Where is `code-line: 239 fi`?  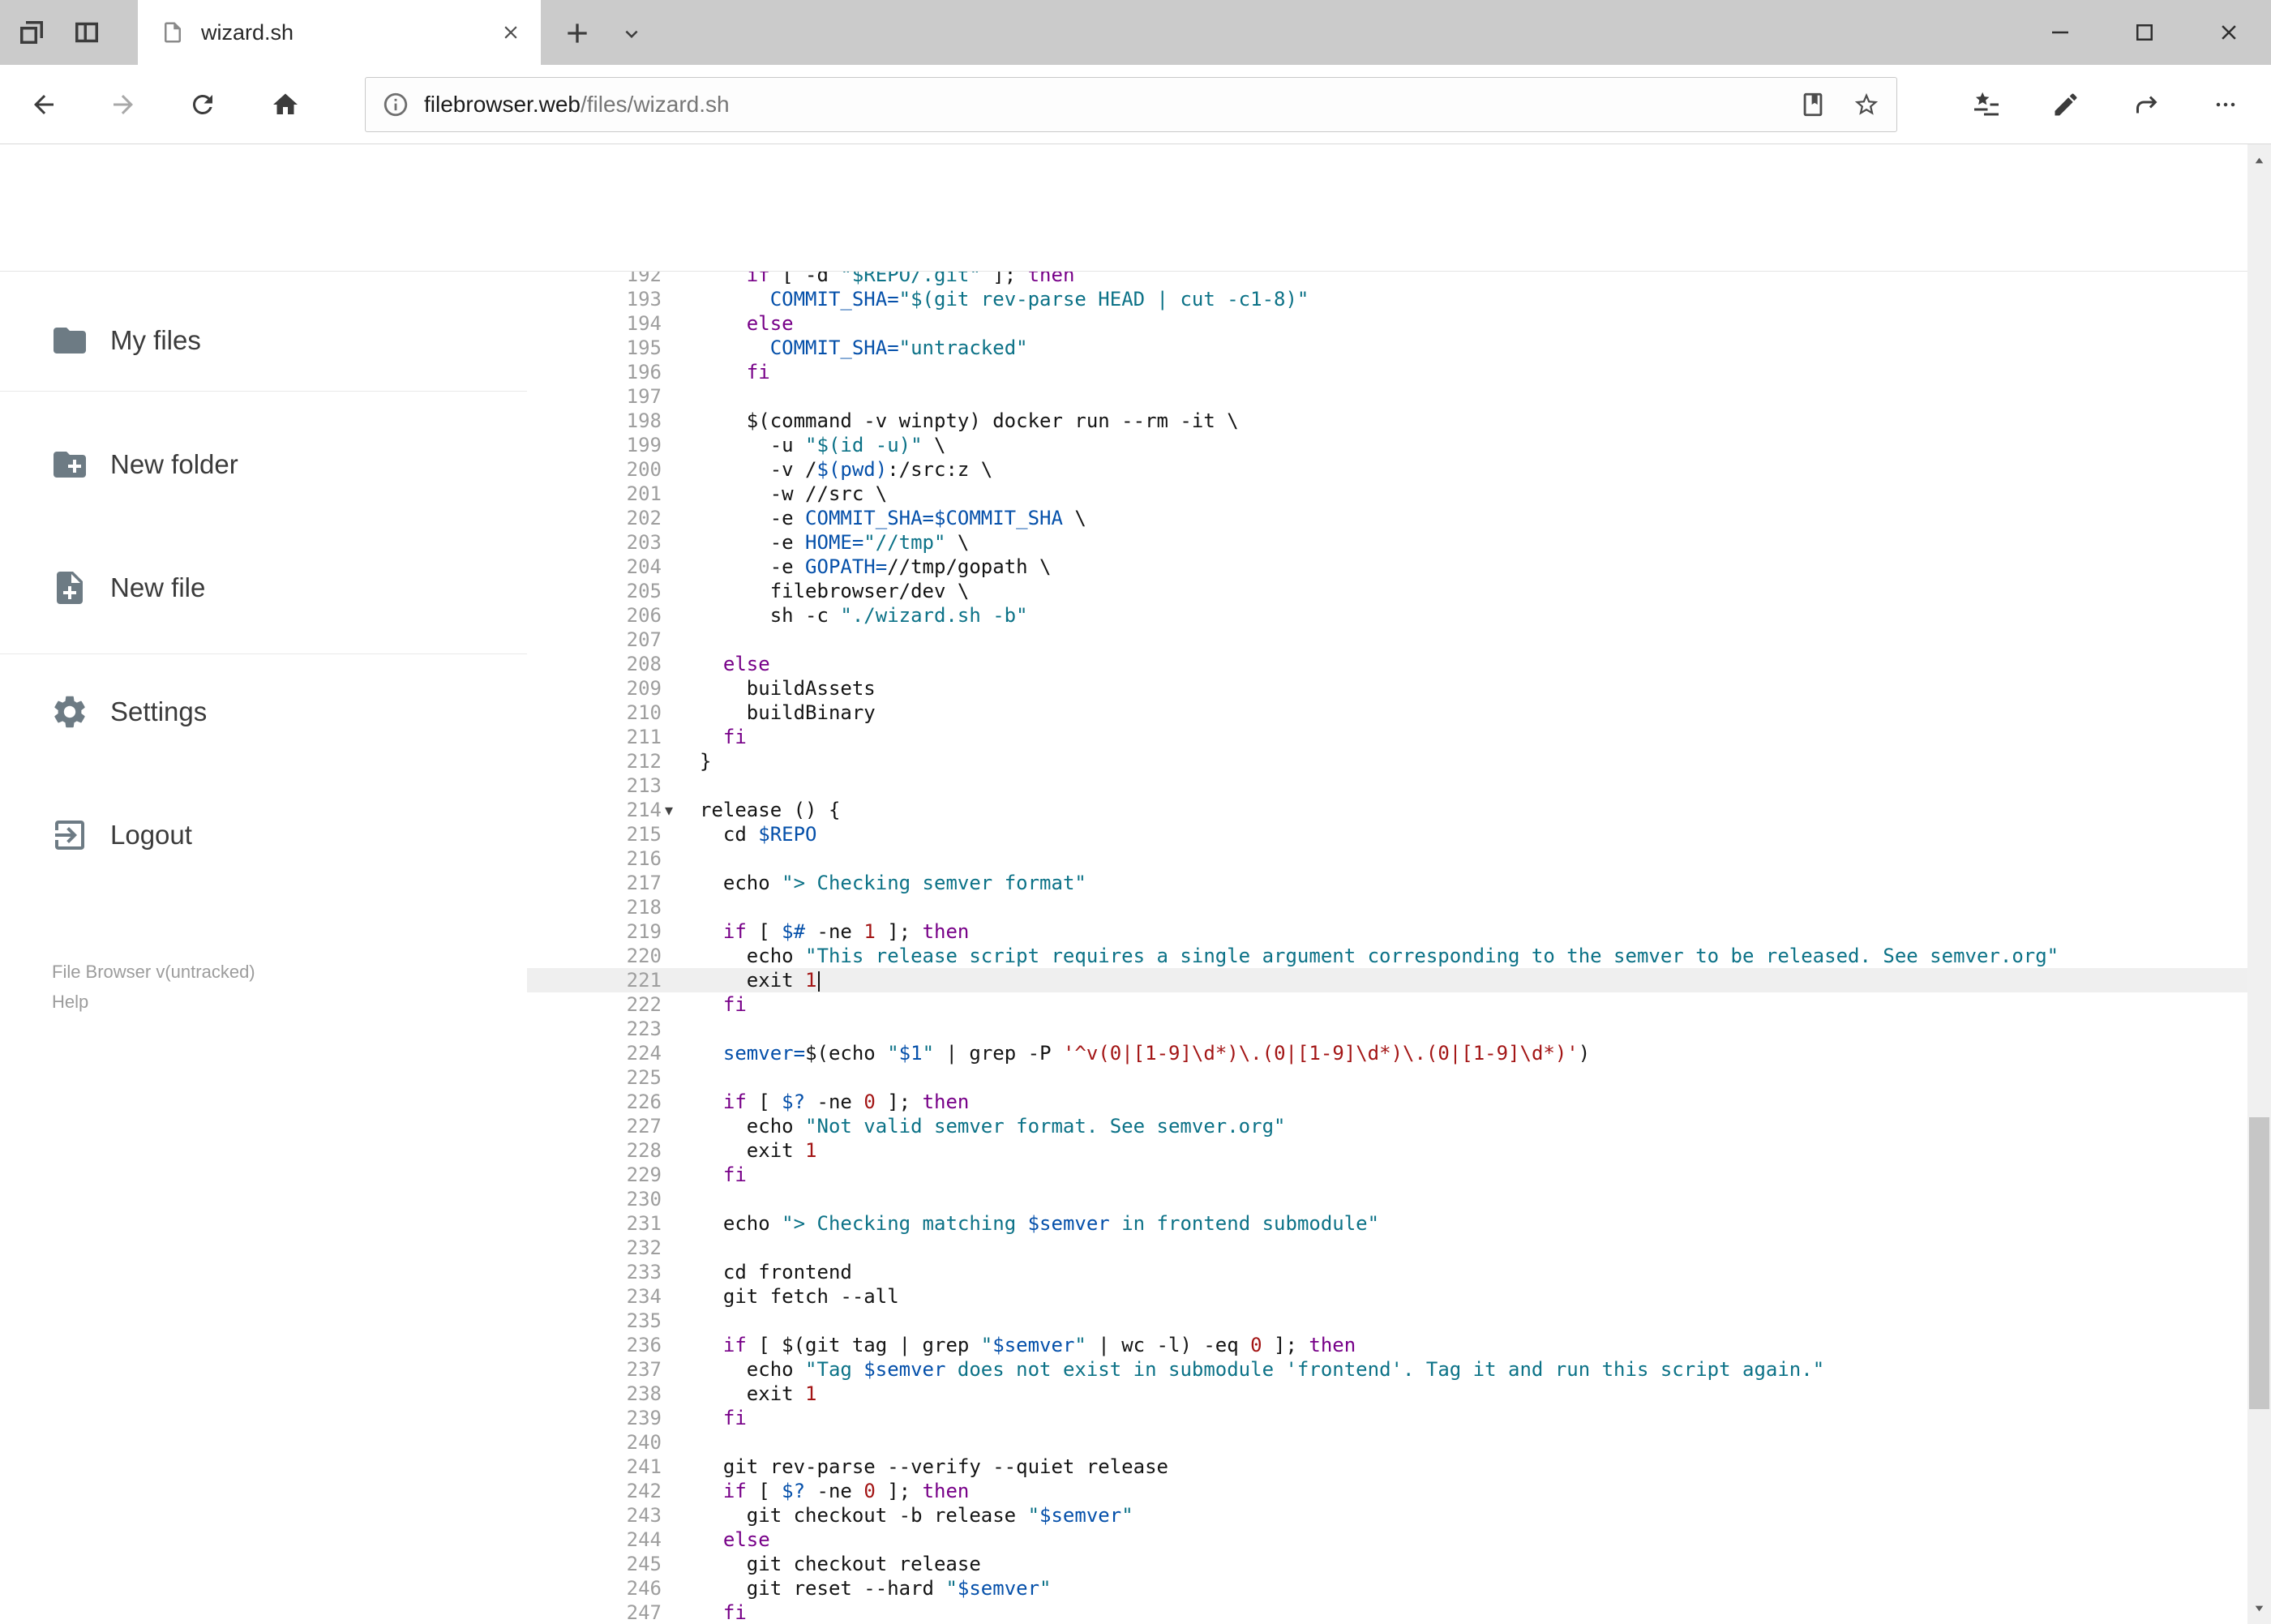
code-line: 239 fi is located at coordinates (1387, 1418).